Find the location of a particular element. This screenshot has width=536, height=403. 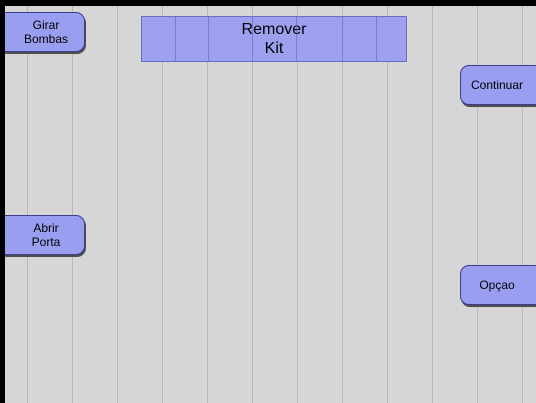

remover-kit-button: Remover Kit is located at coordinates (274, 39).